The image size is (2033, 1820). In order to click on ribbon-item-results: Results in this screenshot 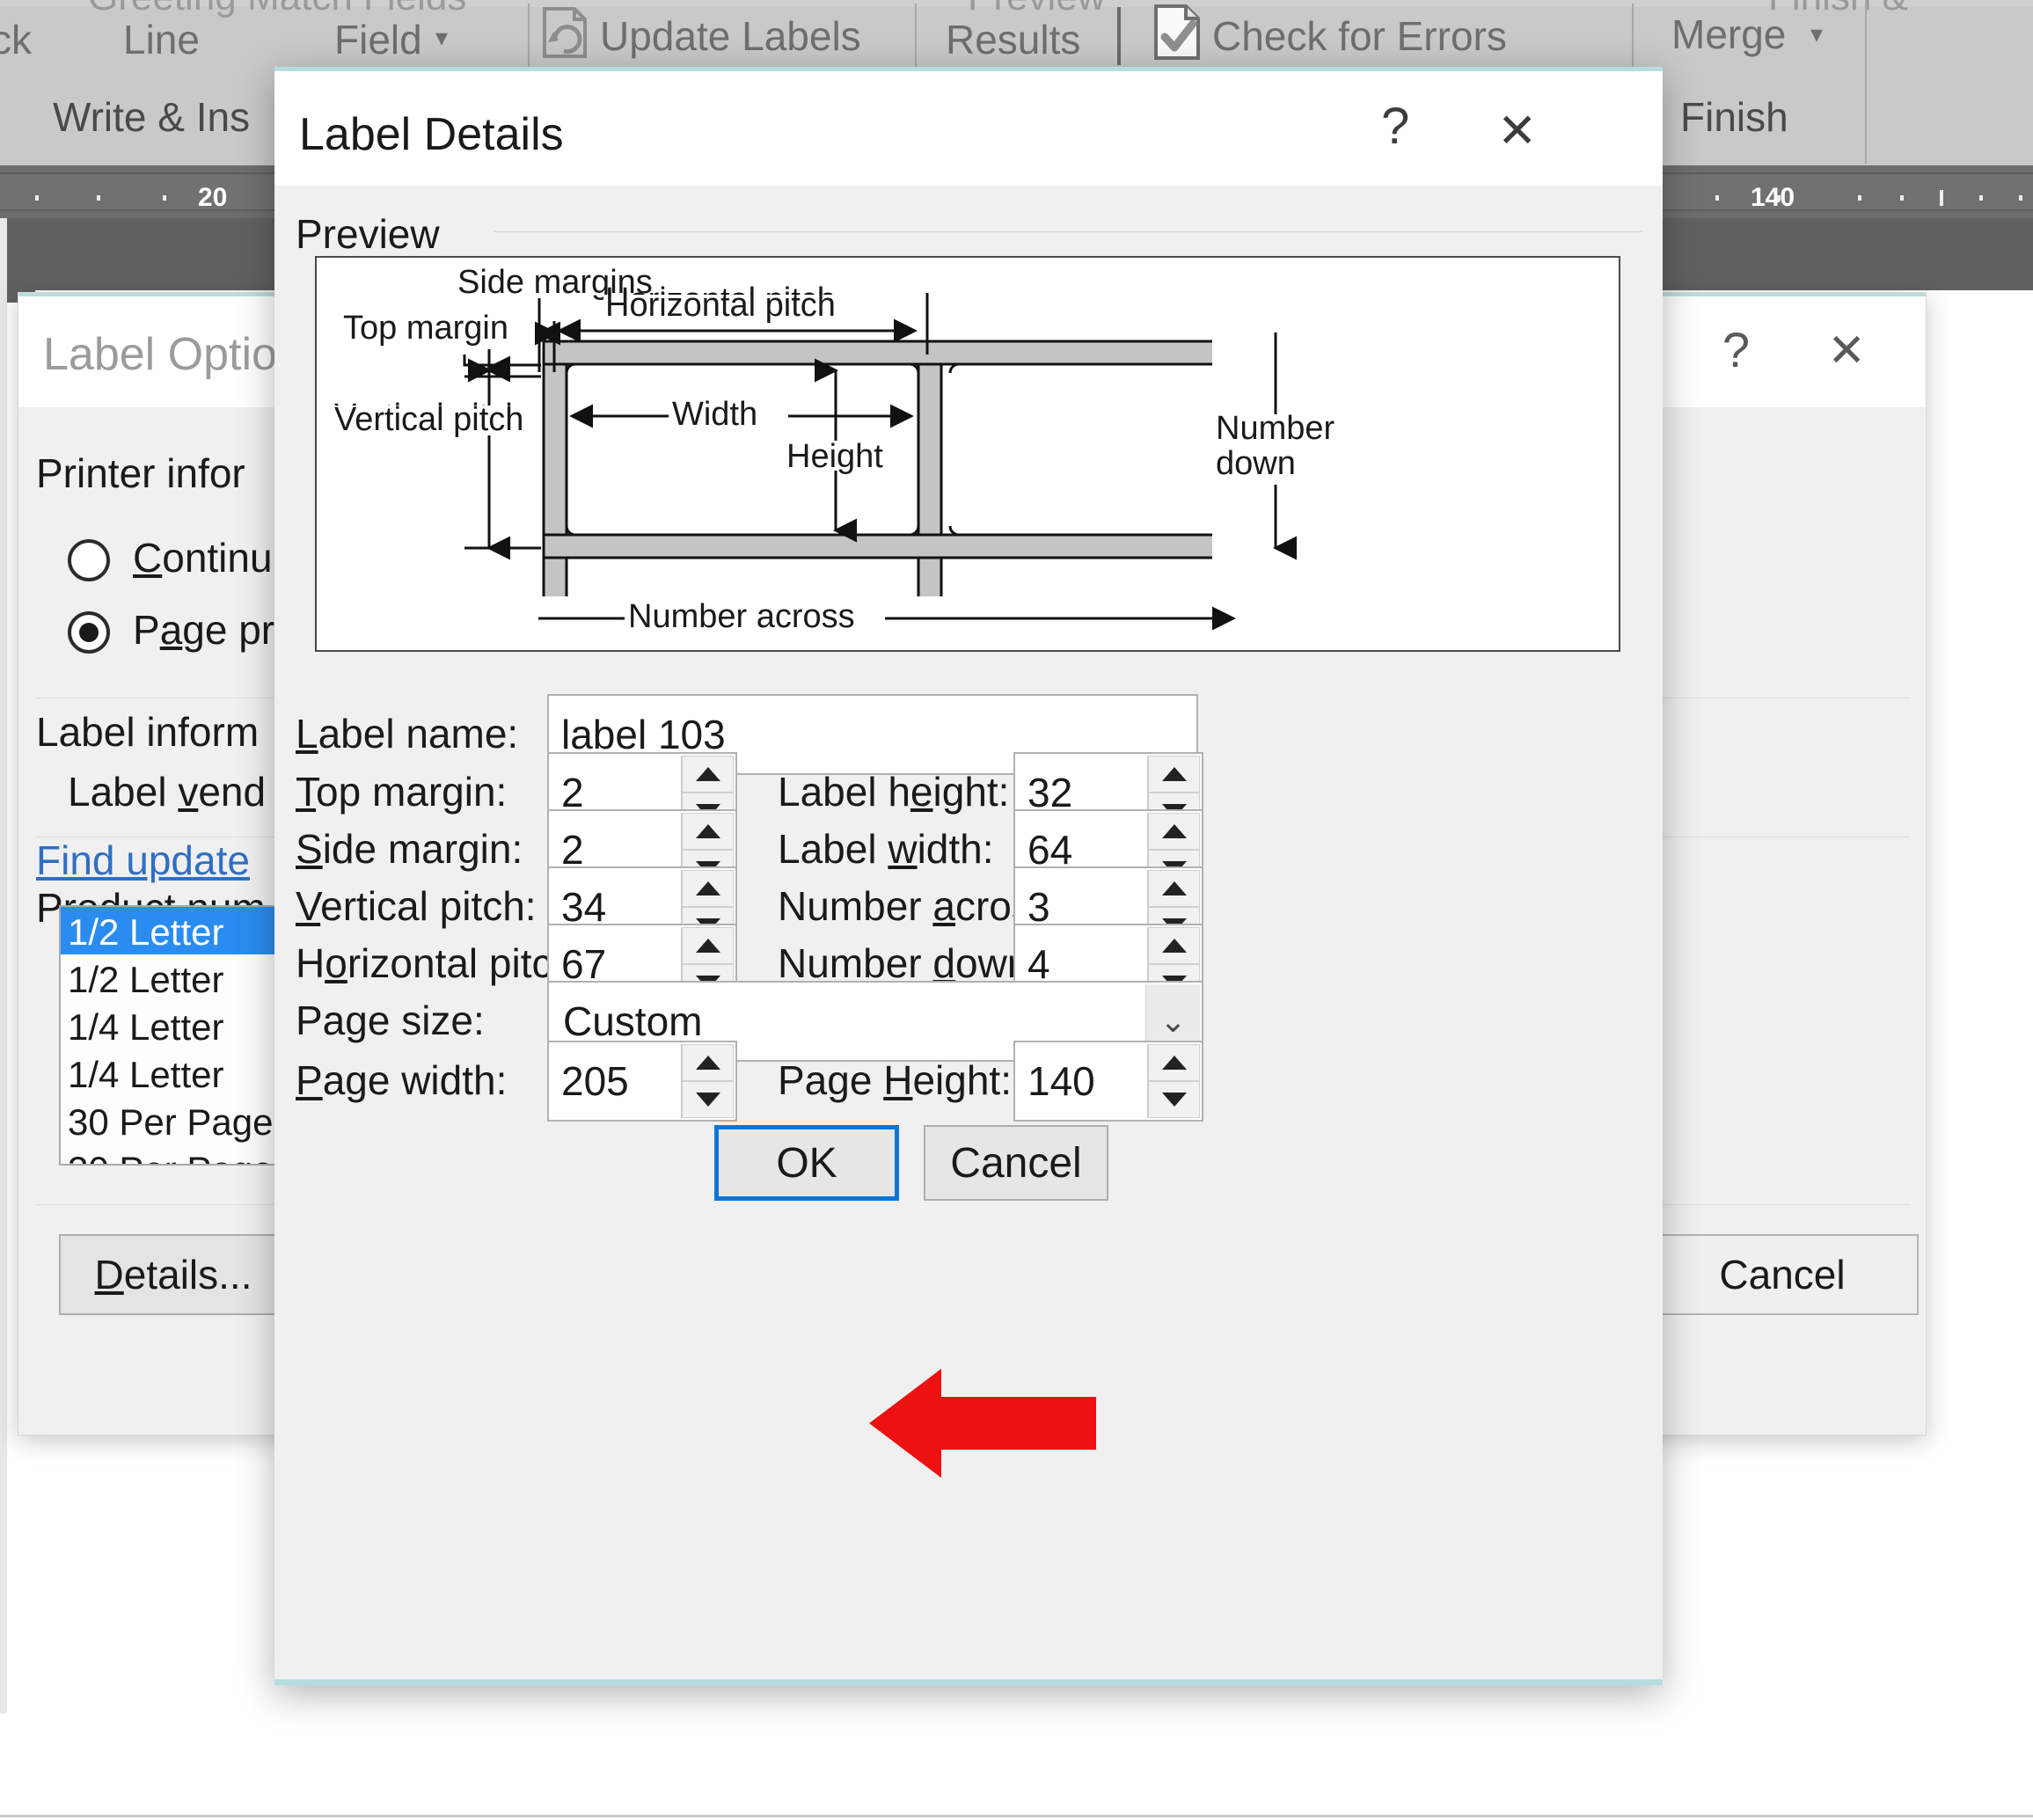, I will do `click(1013, 39)`.